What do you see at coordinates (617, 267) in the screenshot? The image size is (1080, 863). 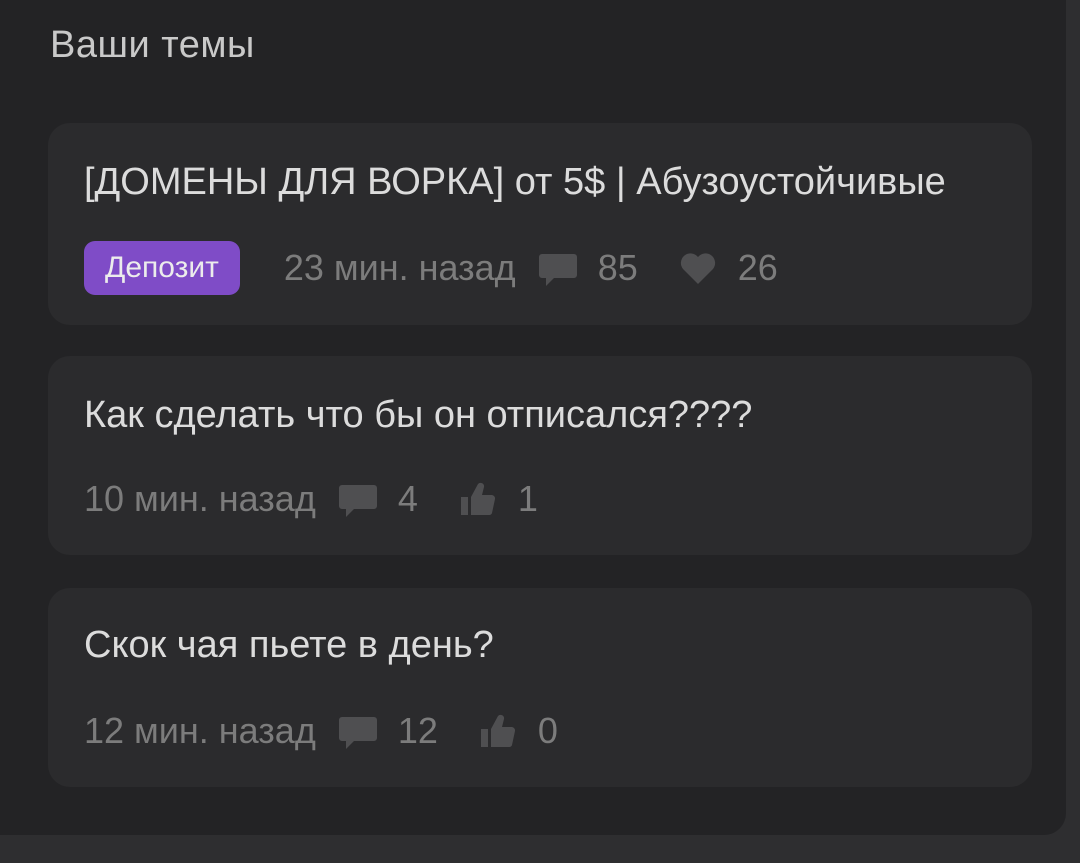 I see `comment-count: 85` at bounding box center [617, 267].